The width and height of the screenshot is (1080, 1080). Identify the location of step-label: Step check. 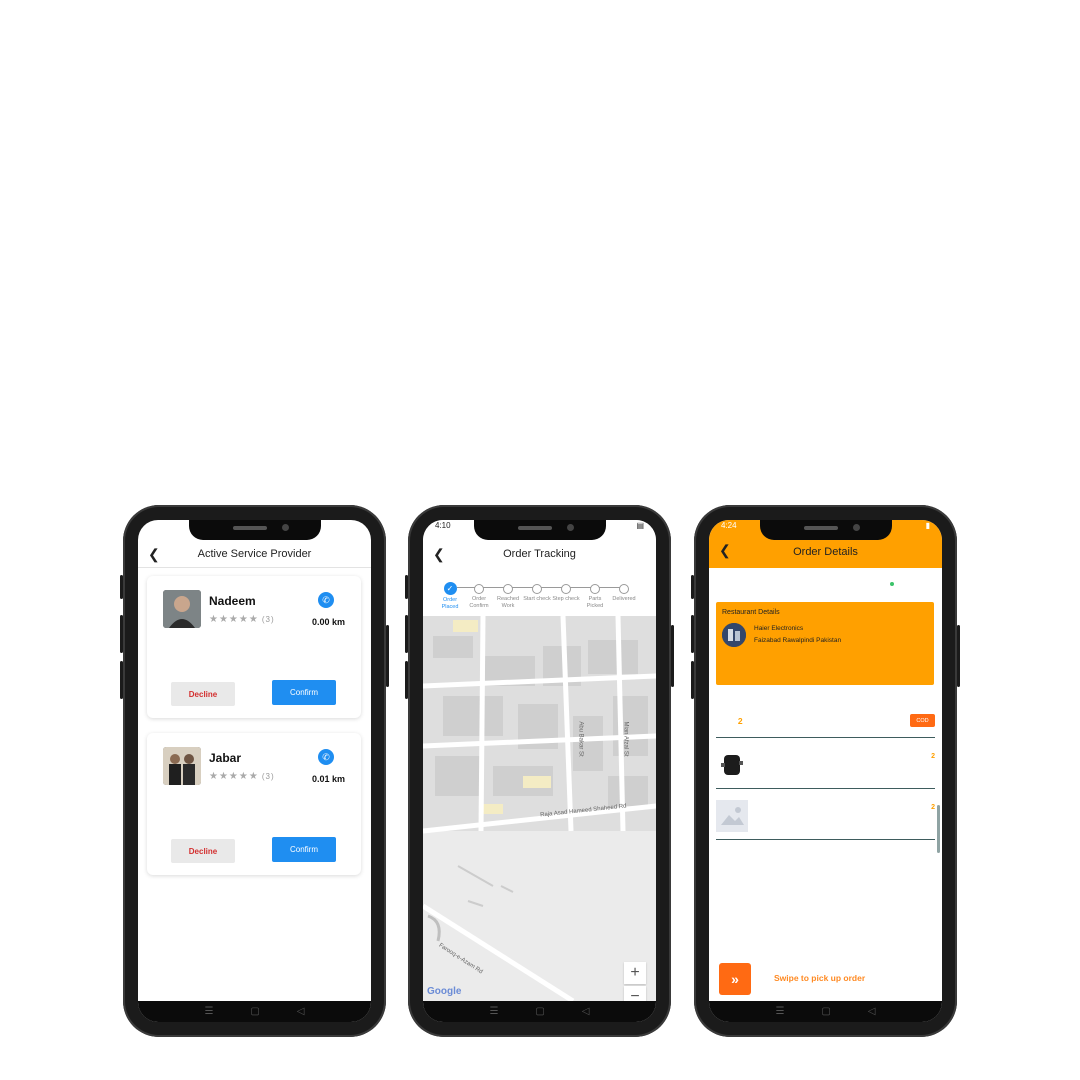
(566, 599).